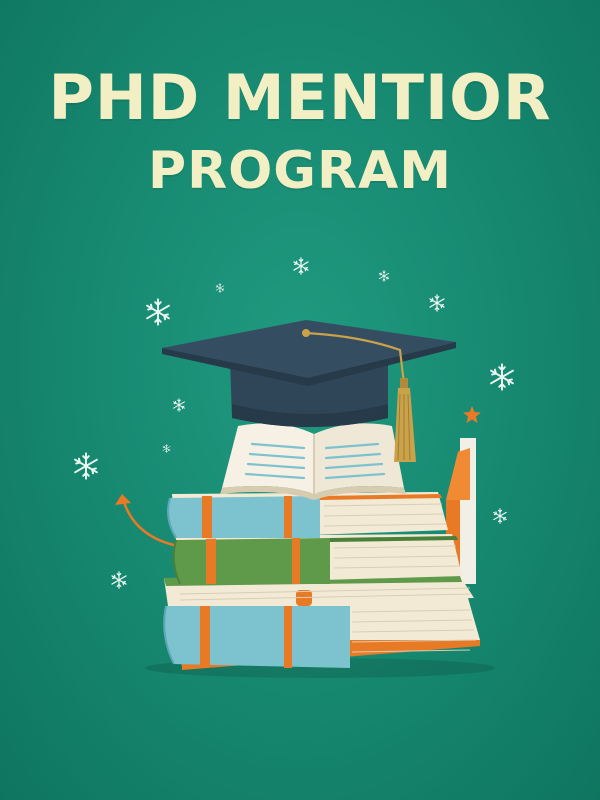 The width and height of the screenshot is (600, 800). I want to click on book-stack-icon, so click(321, 581).